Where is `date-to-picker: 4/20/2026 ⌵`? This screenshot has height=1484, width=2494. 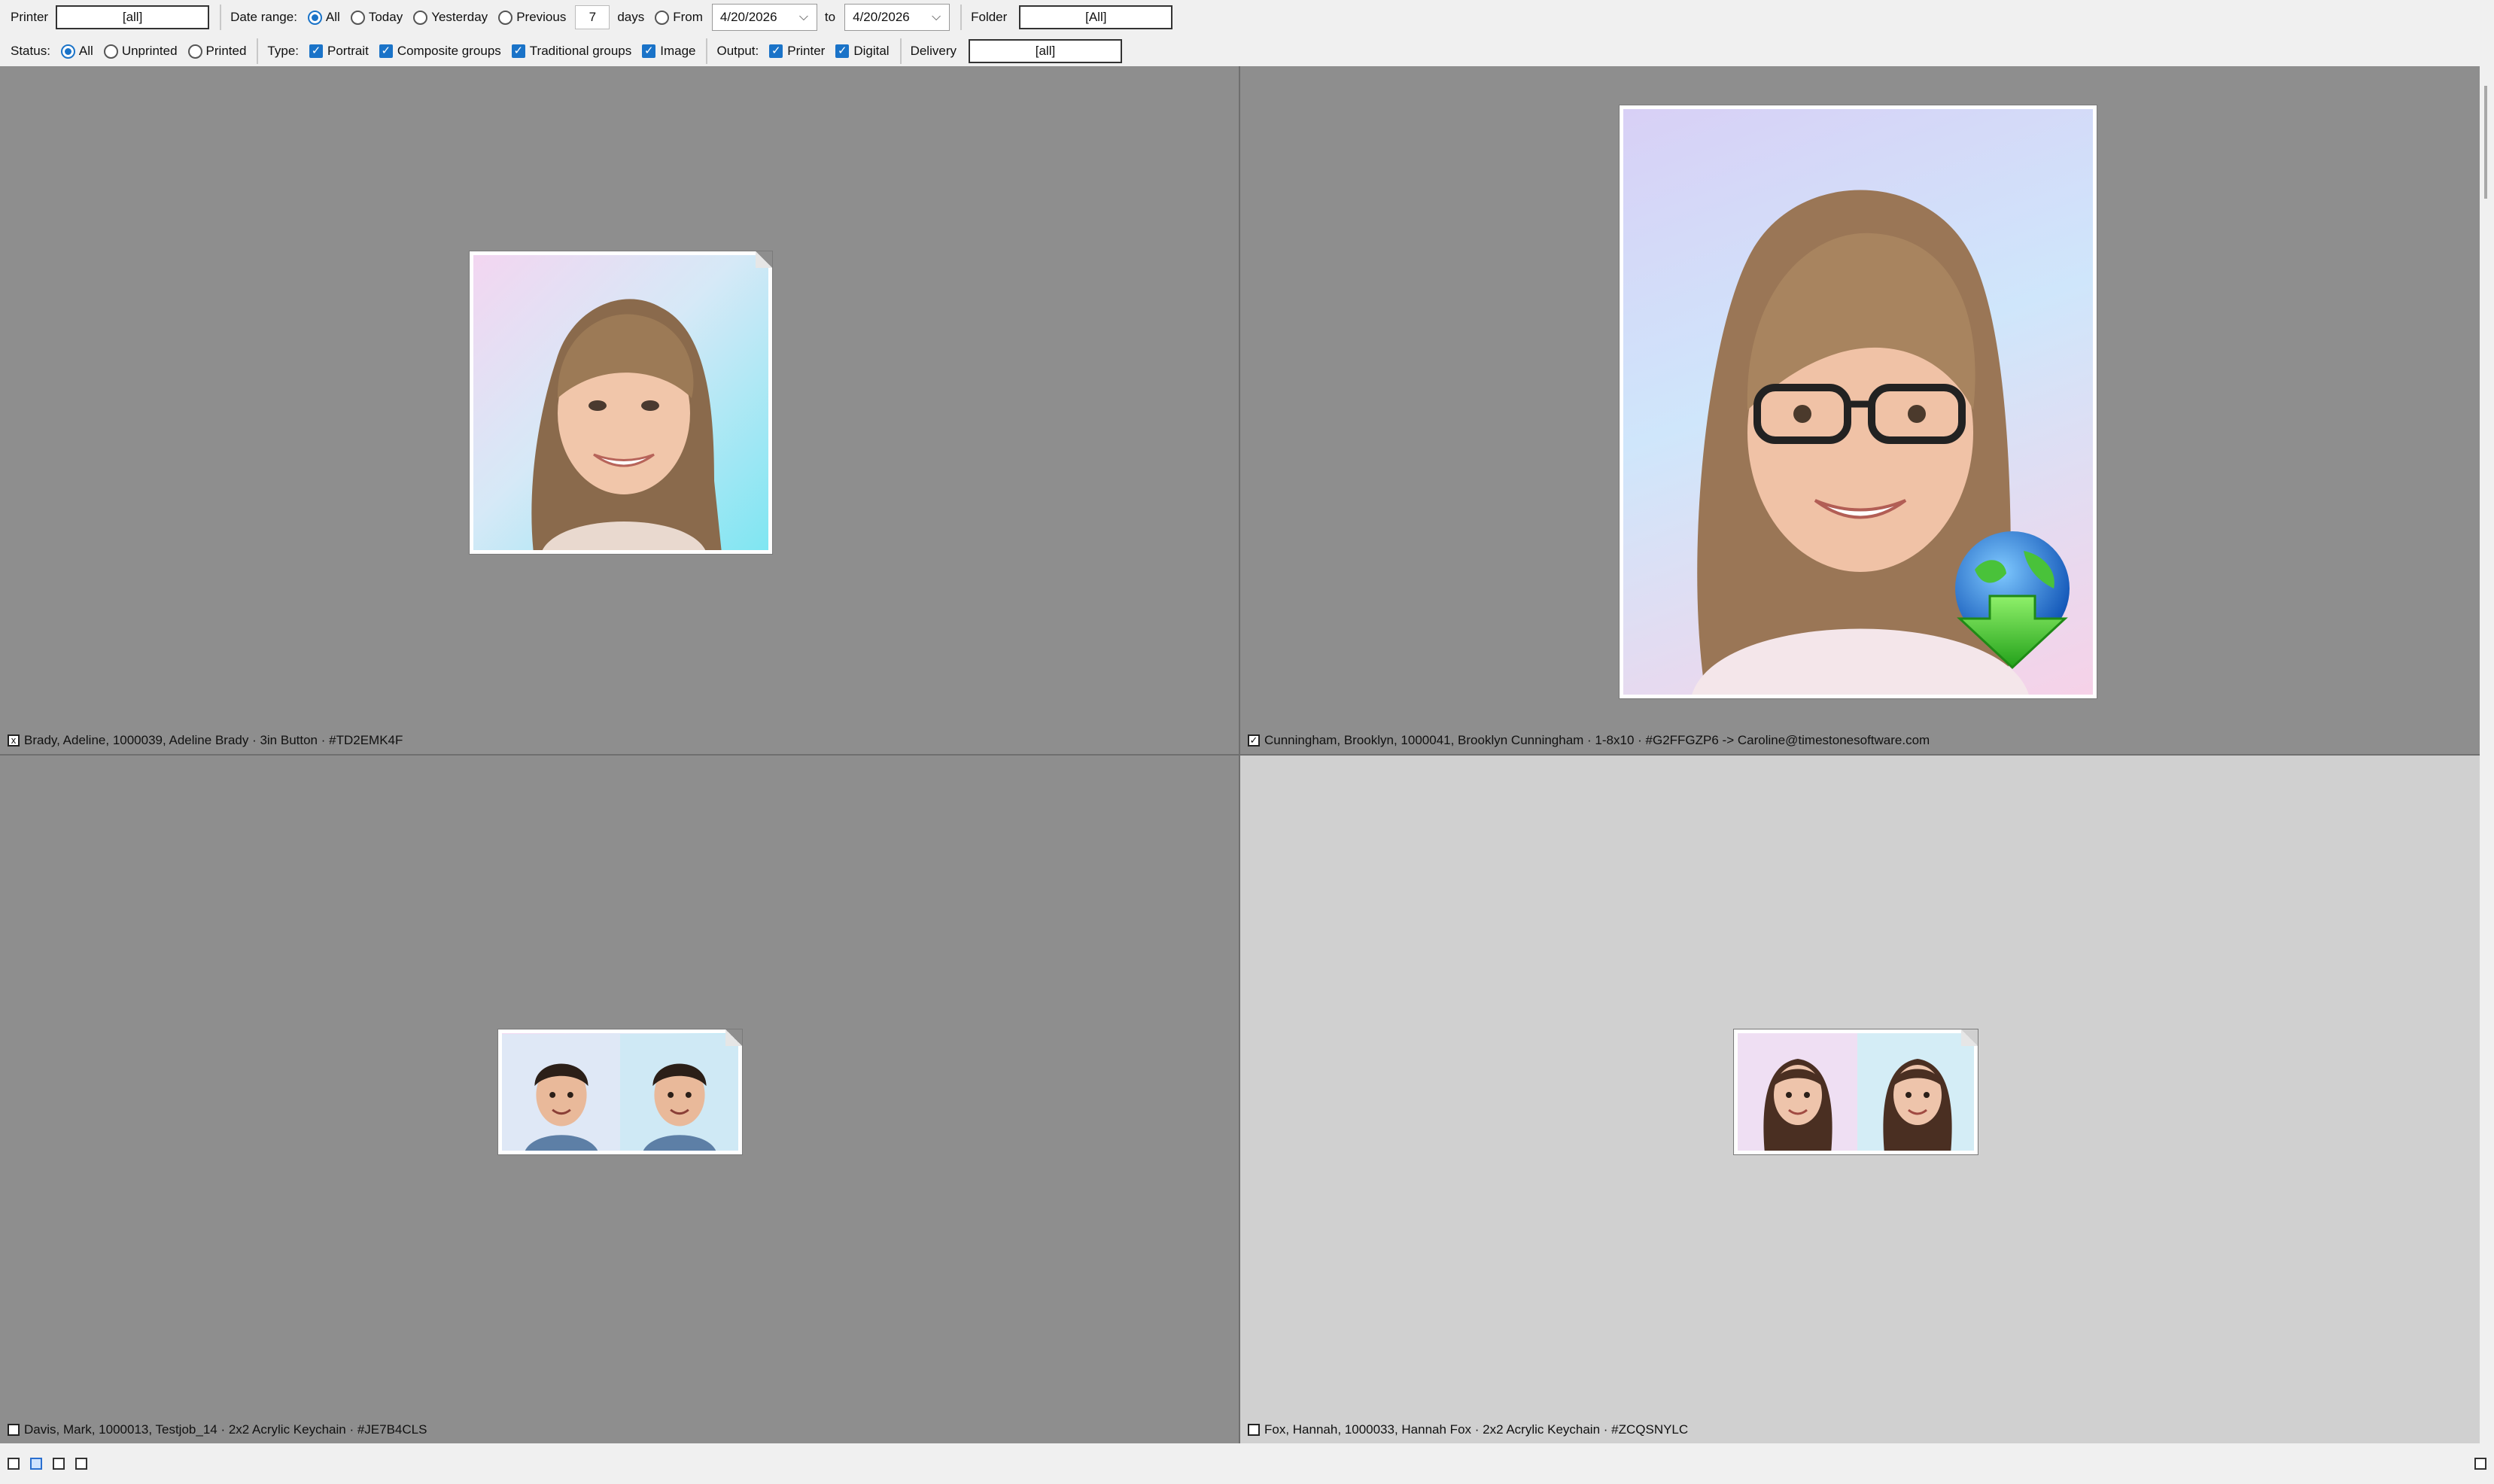
date-to-picker: 4/20/2026 ⌵ is located at coordinates (897, 17).